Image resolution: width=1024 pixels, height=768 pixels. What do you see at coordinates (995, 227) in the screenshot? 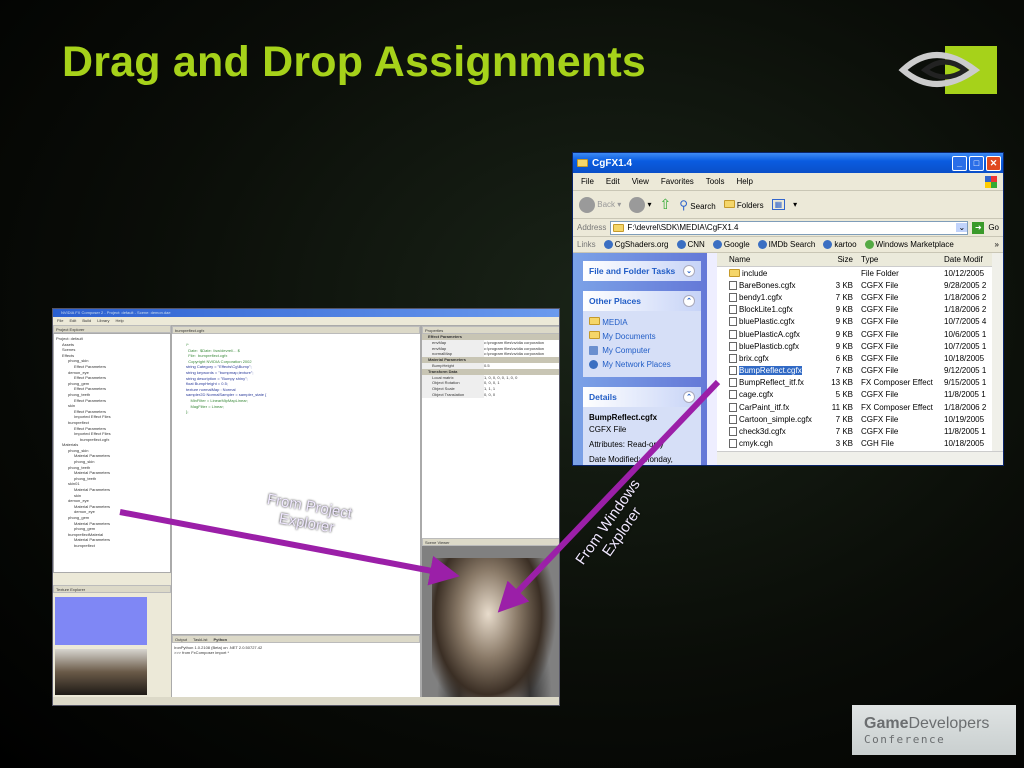
I see `go-button: Go` at bounding box center [995, 227].